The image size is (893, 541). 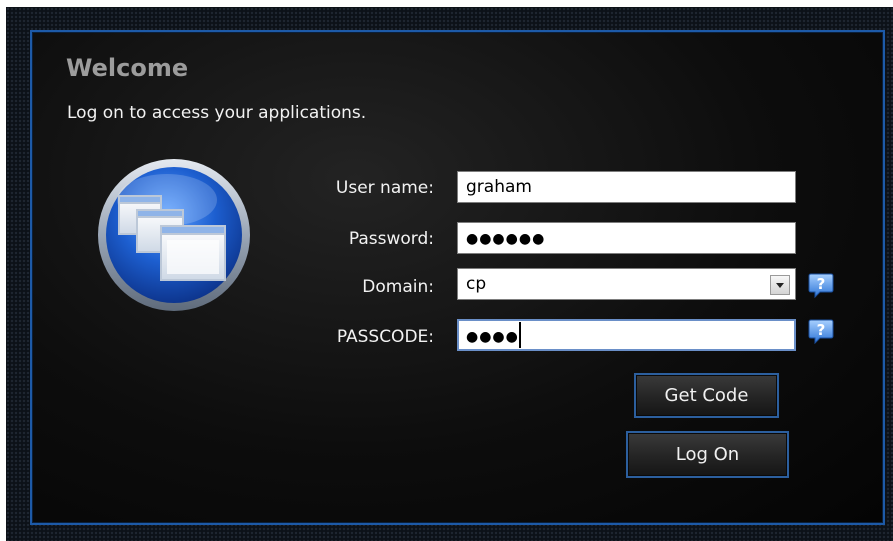 What do you see at coordinates (626, 187) in the screenshot?
I see `username-field` at bounding box center [626, 187].